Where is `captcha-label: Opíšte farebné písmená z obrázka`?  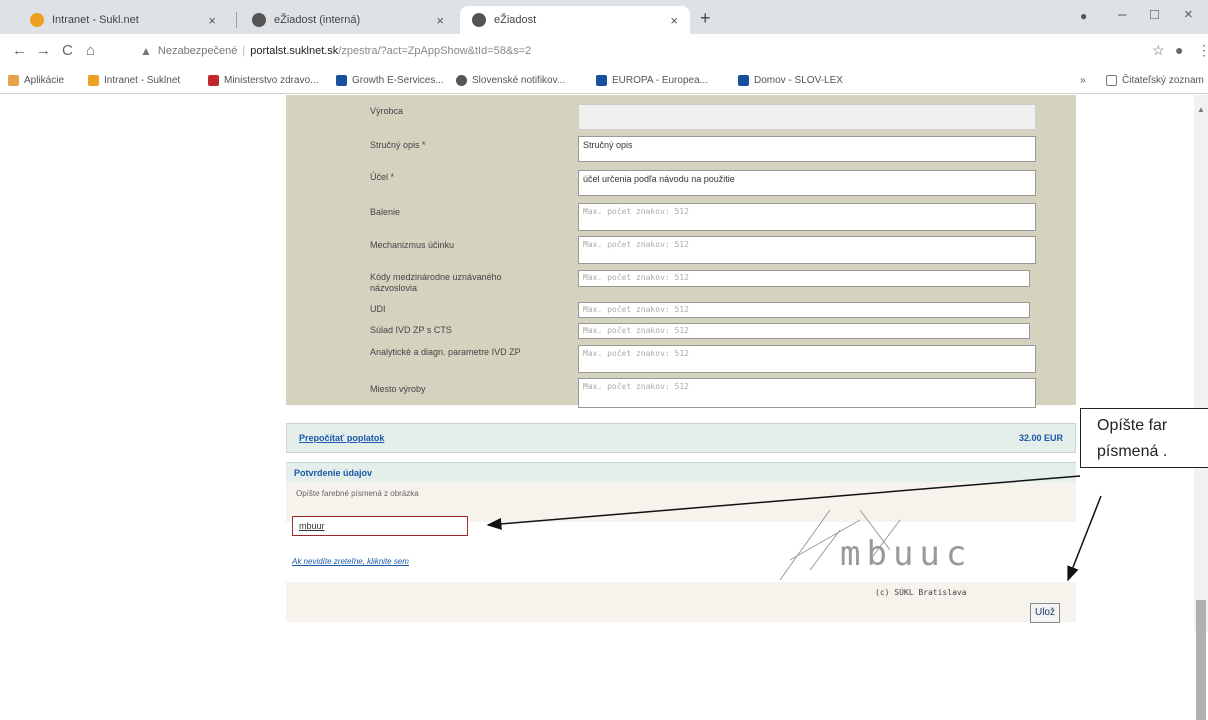
captcha-label: Opíšte farebné písmená z obrázka is located at coordinates (357, 493).